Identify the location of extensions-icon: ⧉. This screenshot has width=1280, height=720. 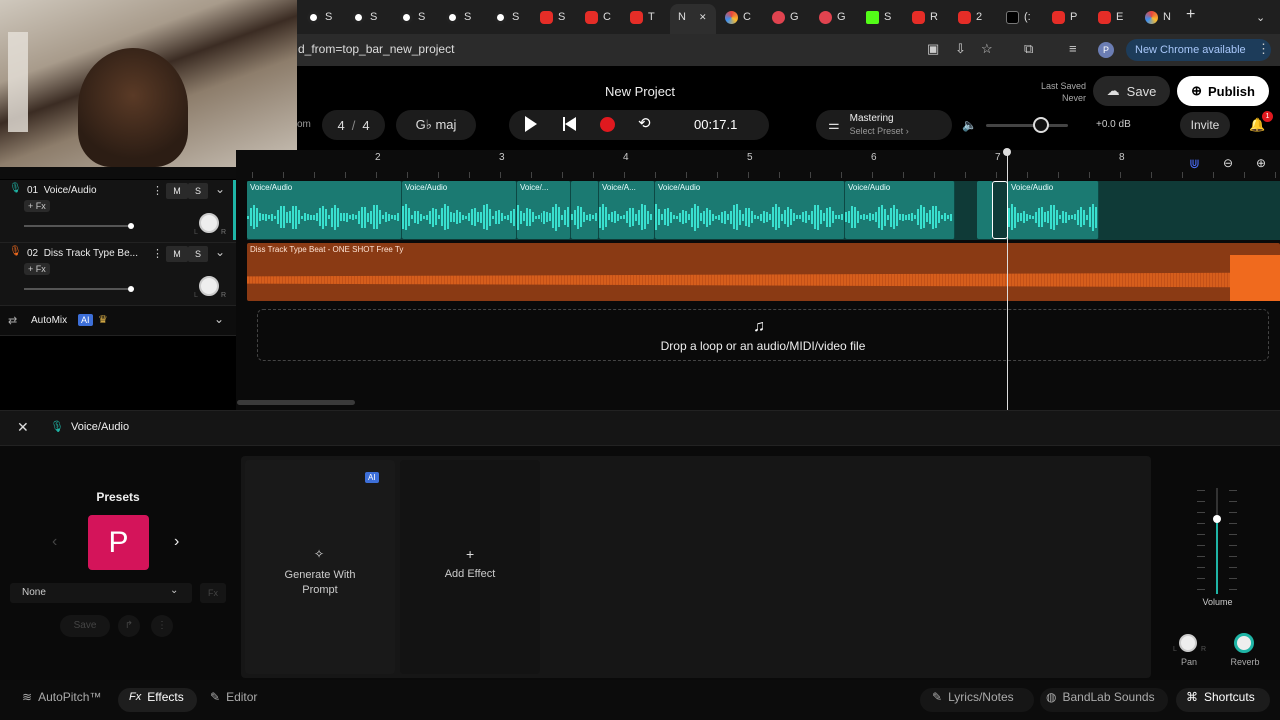
(1028, 49).